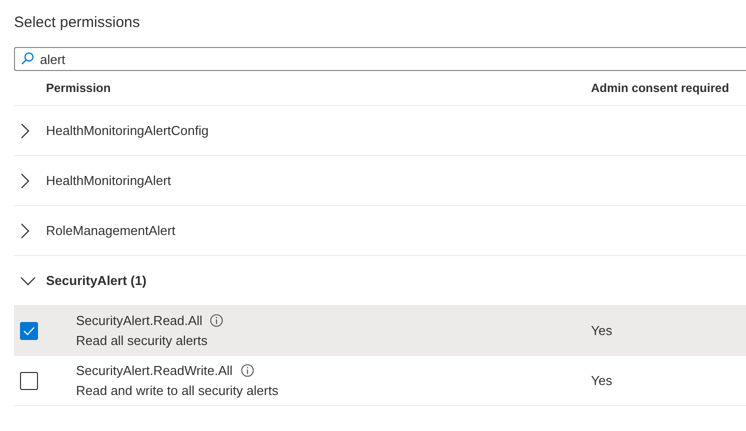 This screenshot has width=746, height=431. What do you see at coordinates (28, 281) in the screenshot?
I see `chevron-down-icon` at bounding box center [28, 281].